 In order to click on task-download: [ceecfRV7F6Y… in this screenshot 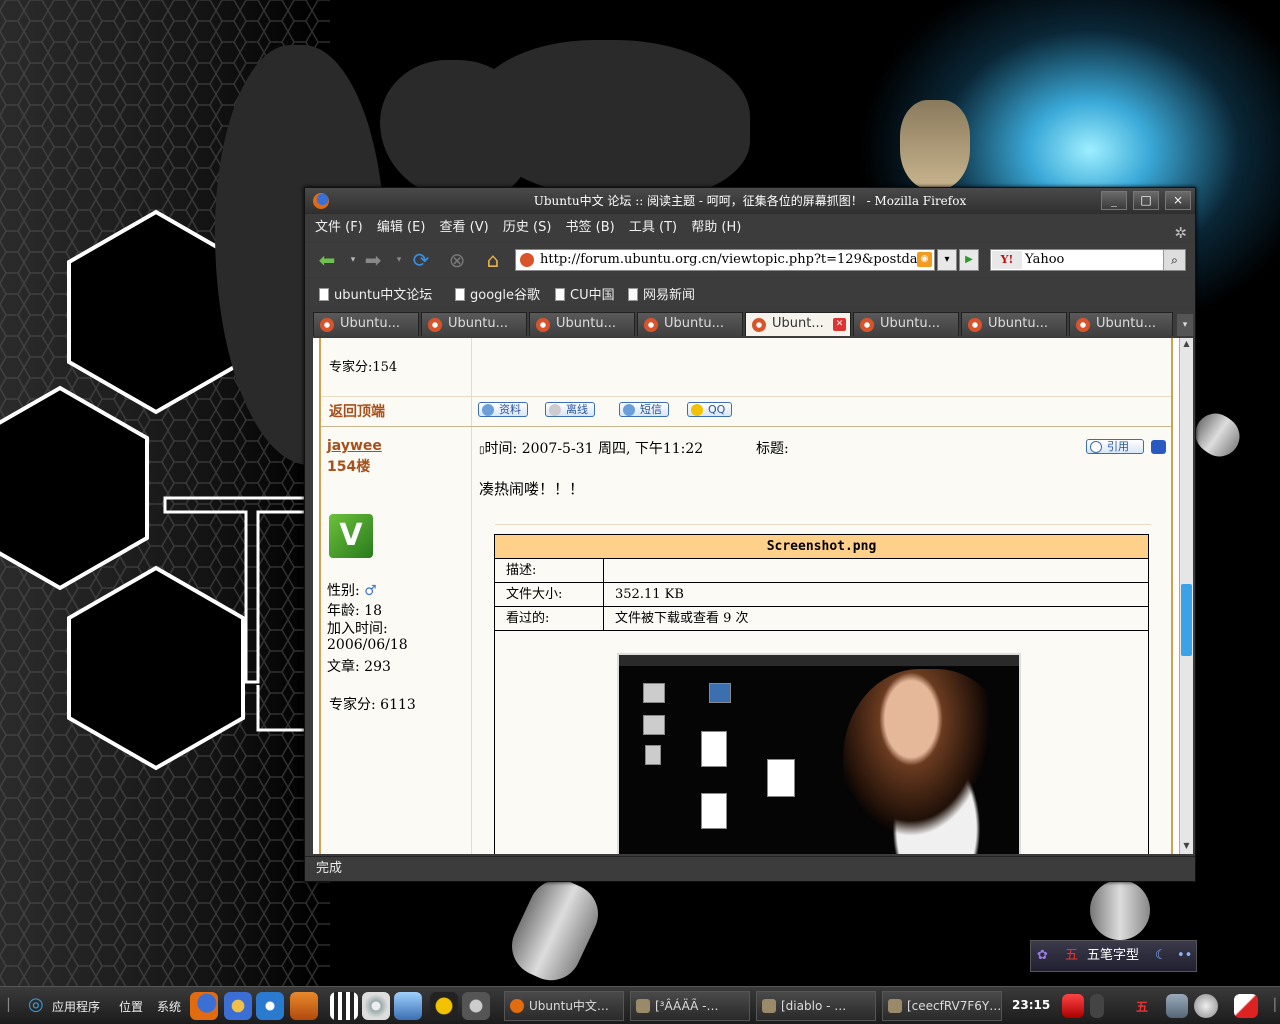, I will do `click(942, 1006)`.